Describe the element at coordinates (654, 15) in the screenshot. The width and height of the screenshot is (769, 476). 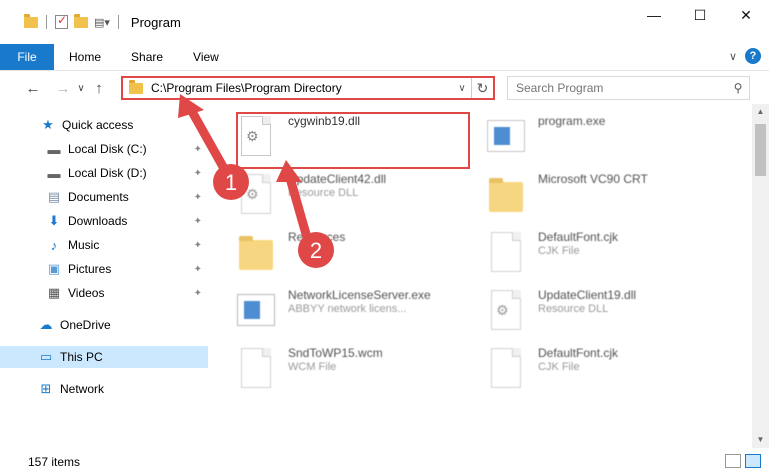
I see `minimize-button: —` at that location.